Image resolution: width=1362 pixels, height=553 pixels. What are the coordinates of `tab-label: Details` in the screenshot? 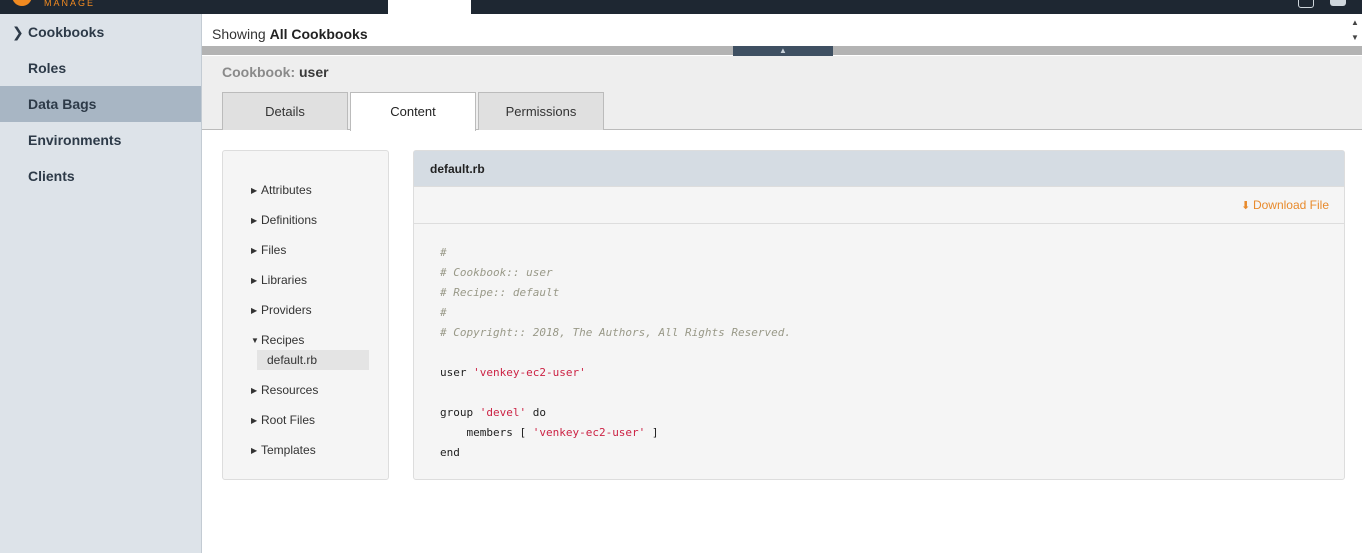 It's located at (285, 111).